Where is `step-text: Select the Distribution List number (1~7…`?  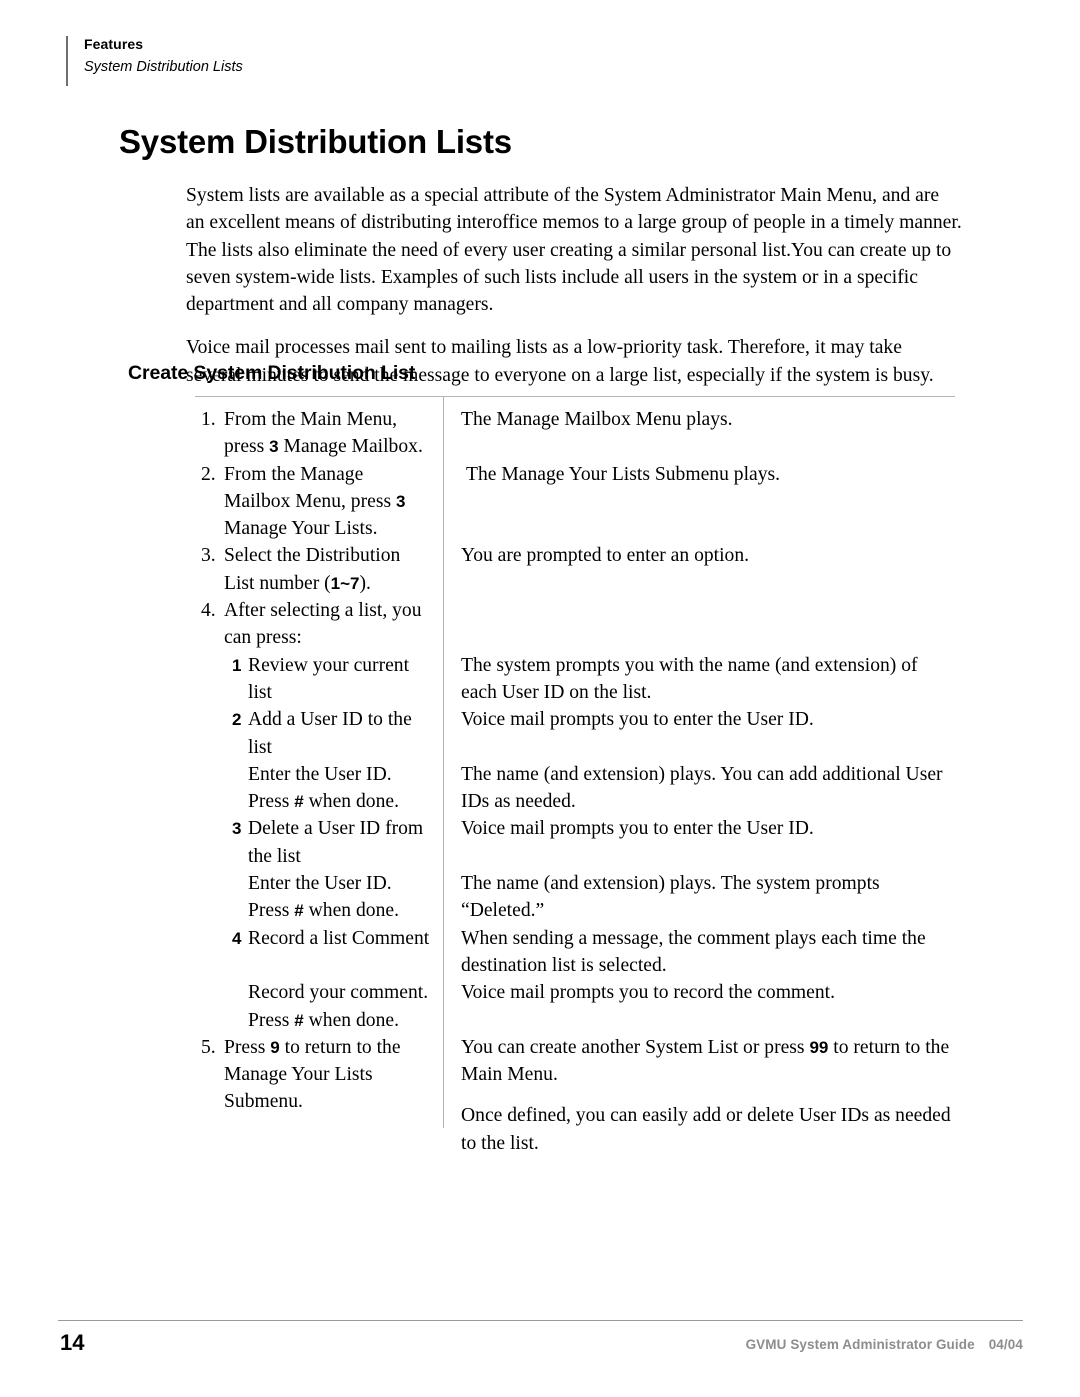
step-text: Select the Distribution List number (1~7… is located at coordinates (327, 569).